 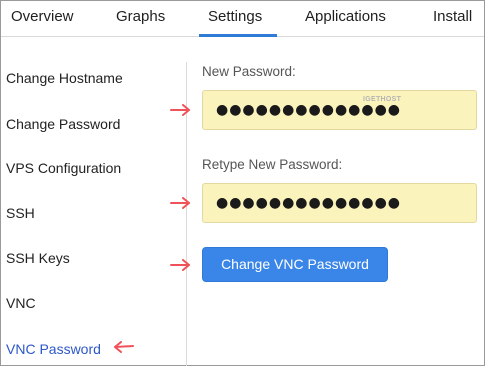 I want to click on sidebar-item-change-password: Change Password, so click(x=63, y=124).